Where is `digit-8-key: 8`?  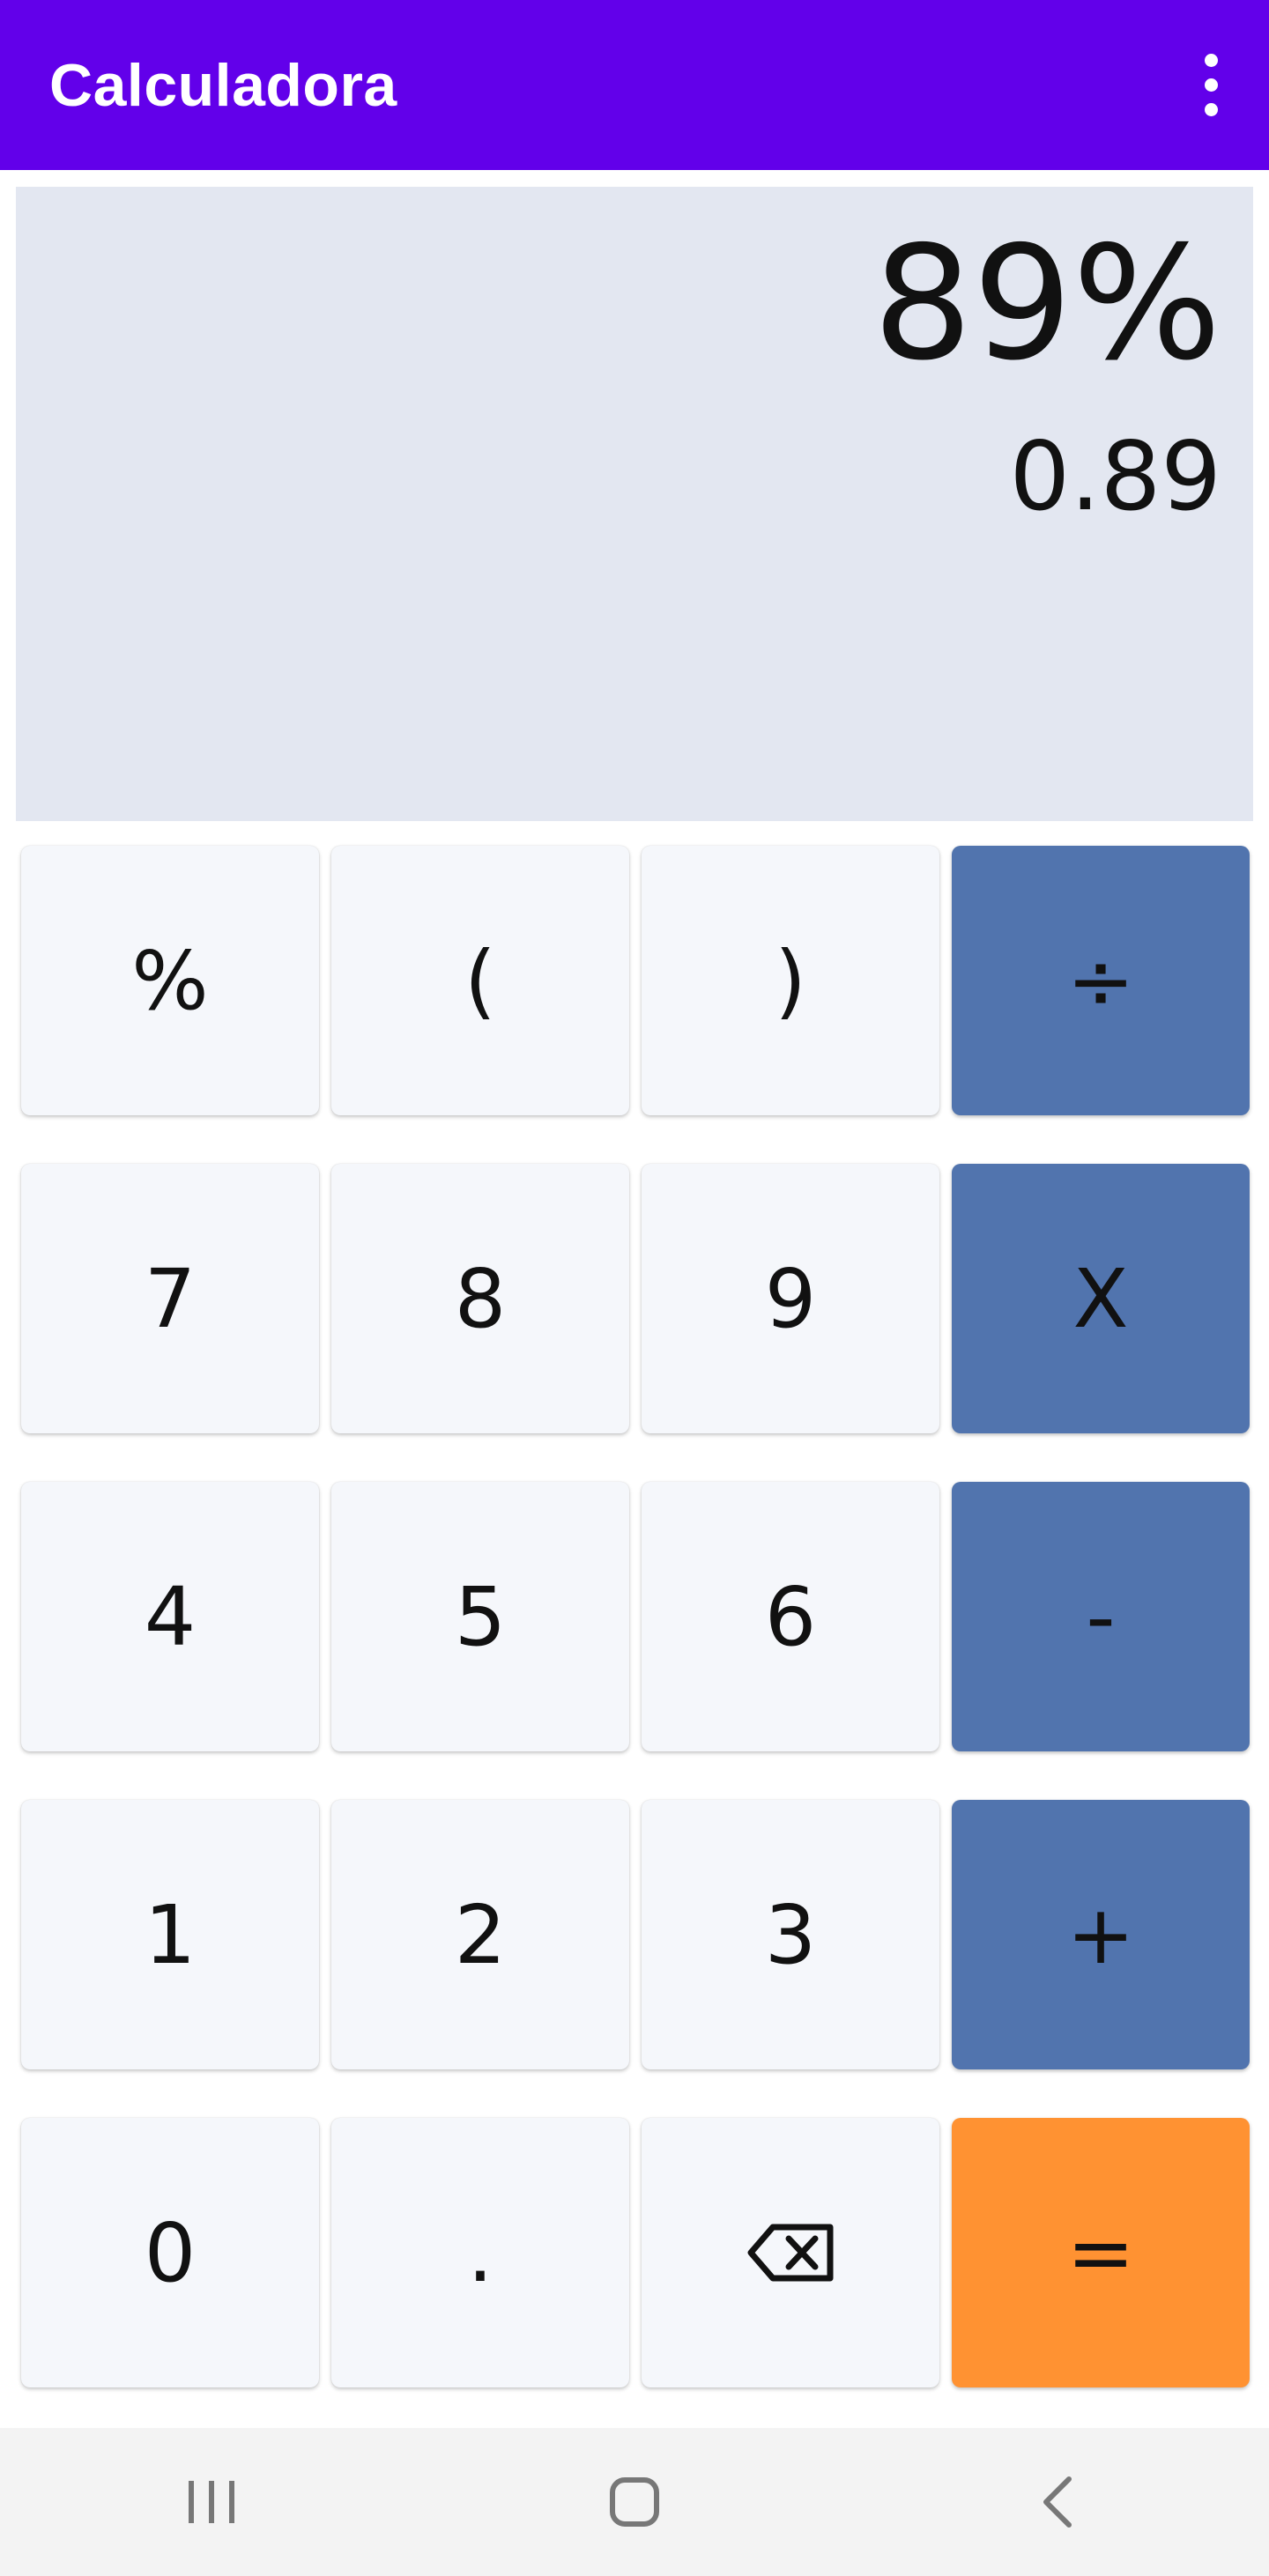 digit-8-key: 8 is located at coordinates (480, 1299).